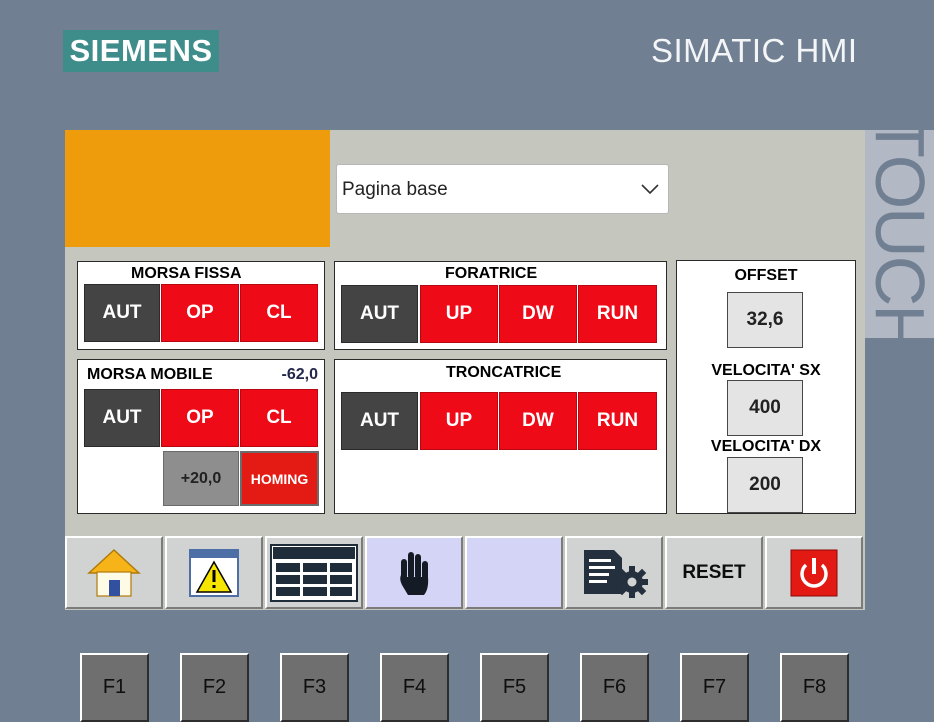 This screenshot has height=722, width=934. Describe the element at coordinates (459, 314) in the screenshot. I see `foratrice-up-button: UP` at that location.